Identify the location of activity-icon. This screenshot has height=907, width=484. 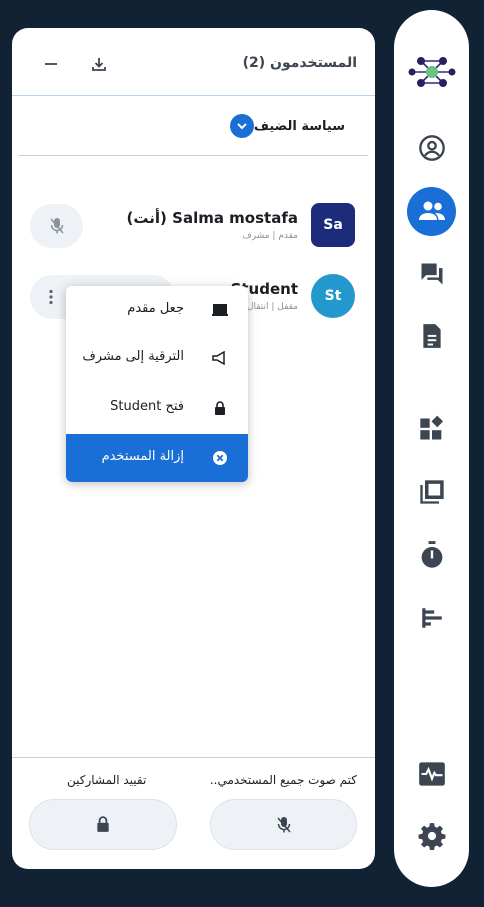
(431, 774).